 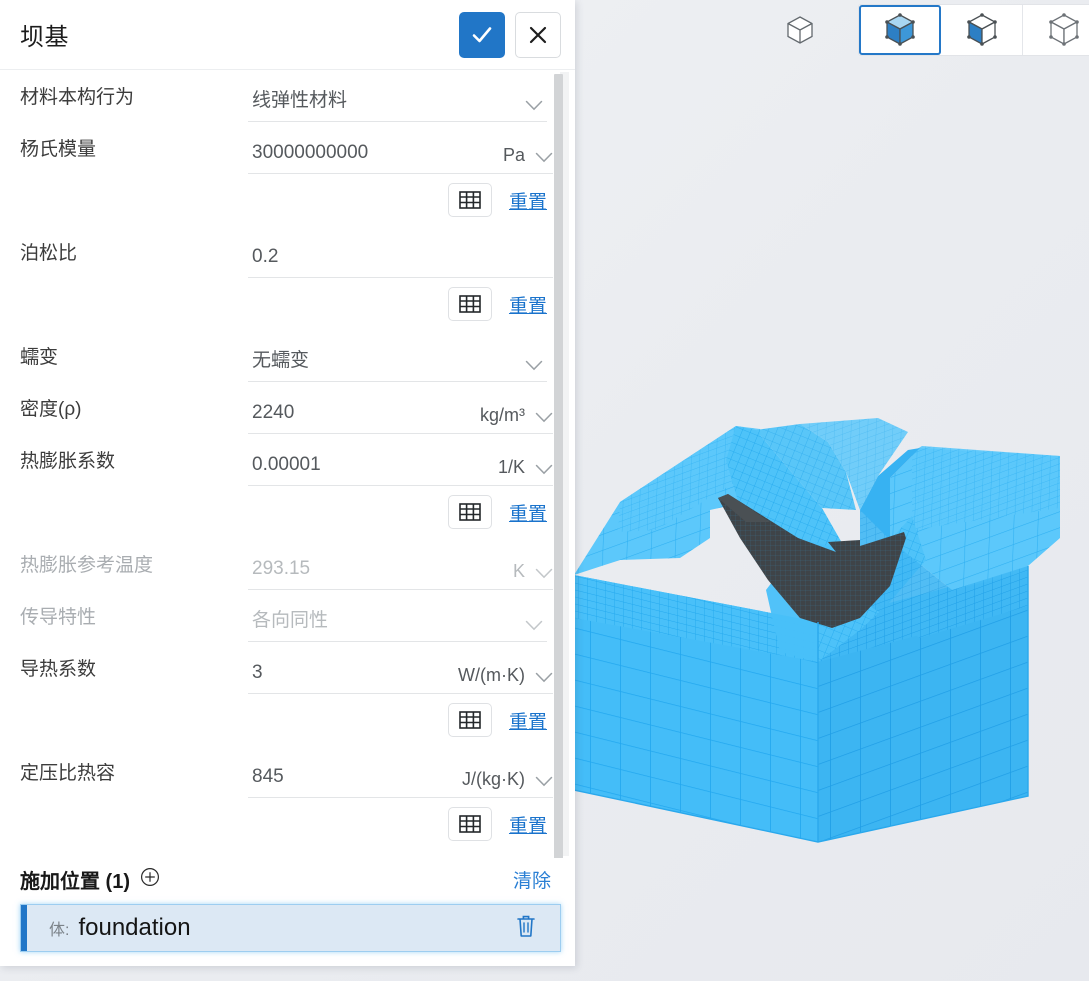 I want to click on field-control: 293.15 K, so click(x=411, y=574).